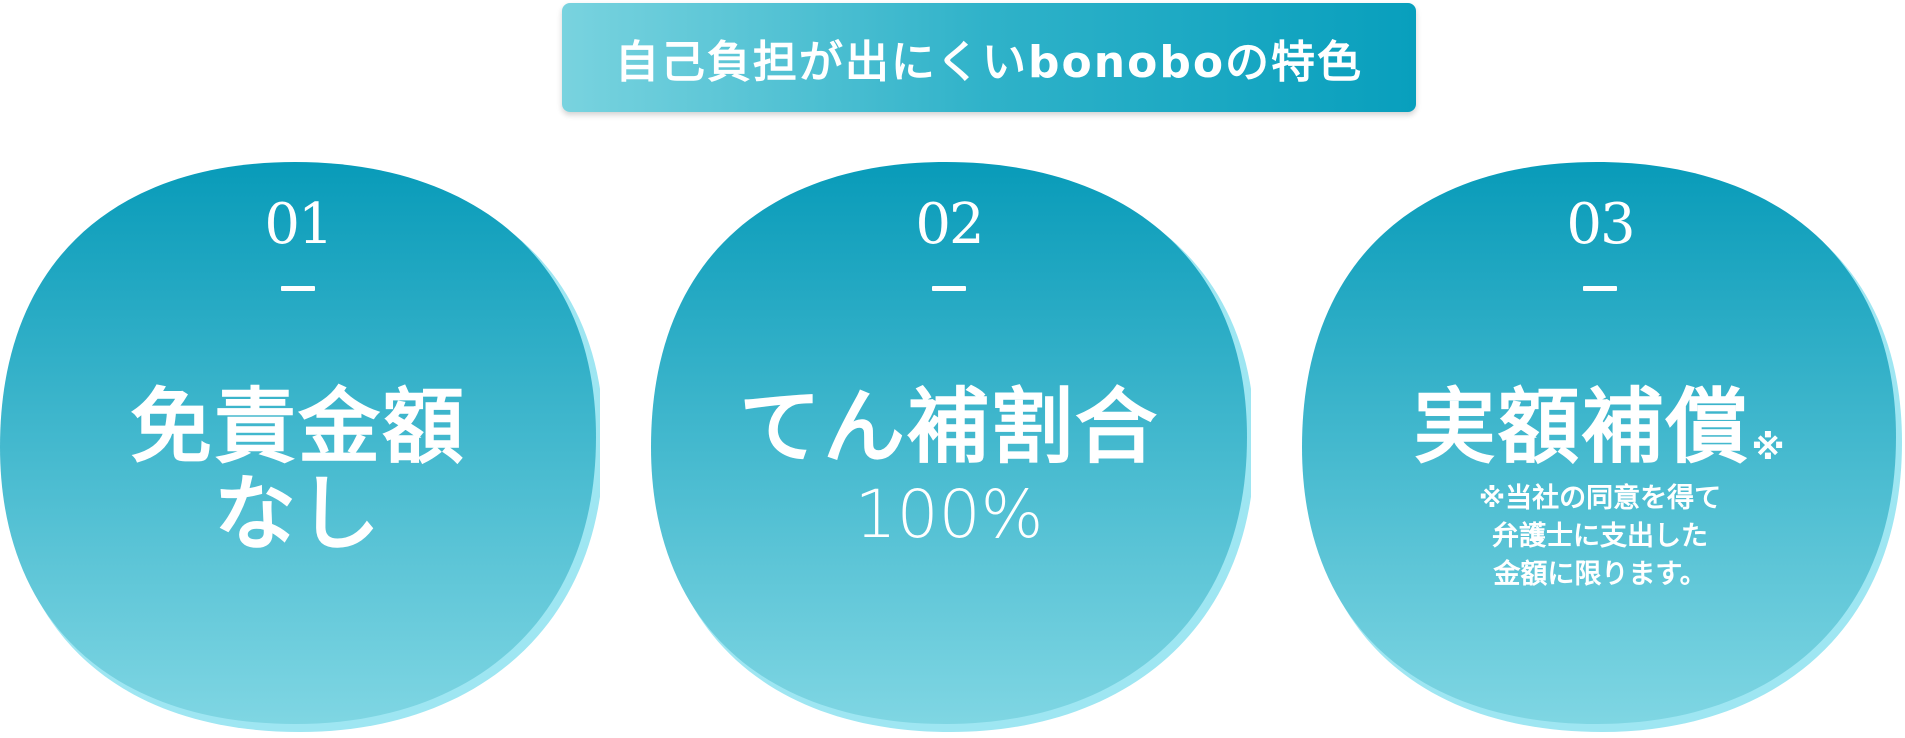 Image resolution: width=1905 pixels, height=738 pixels. What do you see at coordinates (1600, 536) in the screenshot?
I see `feature-note-line2: 弁護士に支出した` at bounding box center [1600, 536].